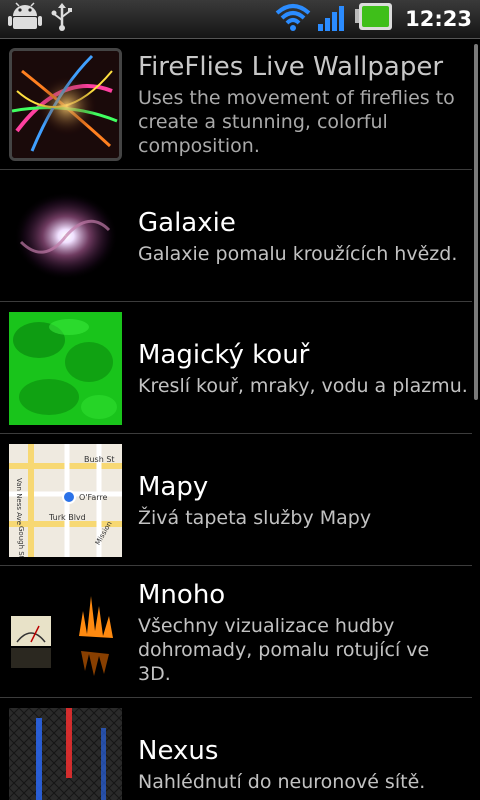 The width and height of the screenshot is (480, 800). Describe the element at coordinates (291, 67) in the screenshot. I see `wallpaper-title: FireFlies Live Wallpaper` at that location.